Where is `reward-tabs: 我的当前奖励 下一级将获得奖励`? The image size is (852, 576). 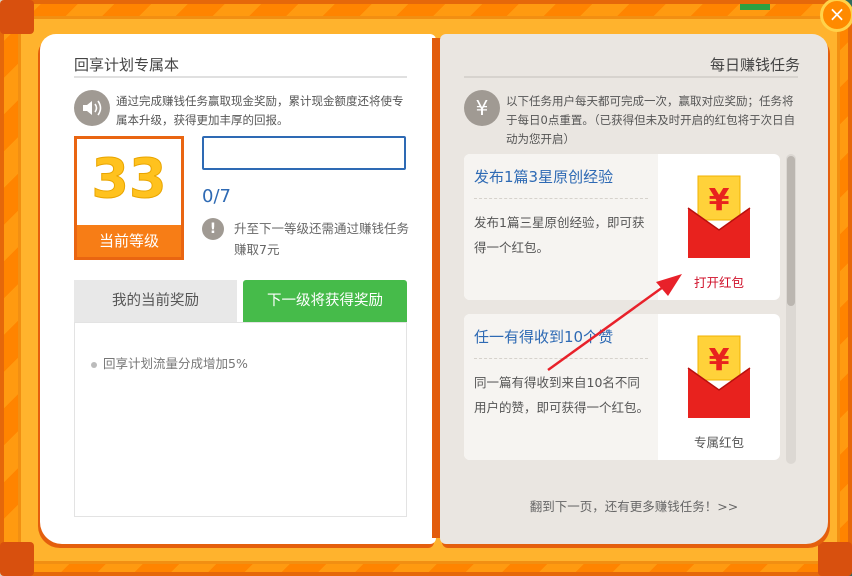 reward-tabs: 我的当前奖励 下一级将获得奖励 is located at coordinates (240, 305).